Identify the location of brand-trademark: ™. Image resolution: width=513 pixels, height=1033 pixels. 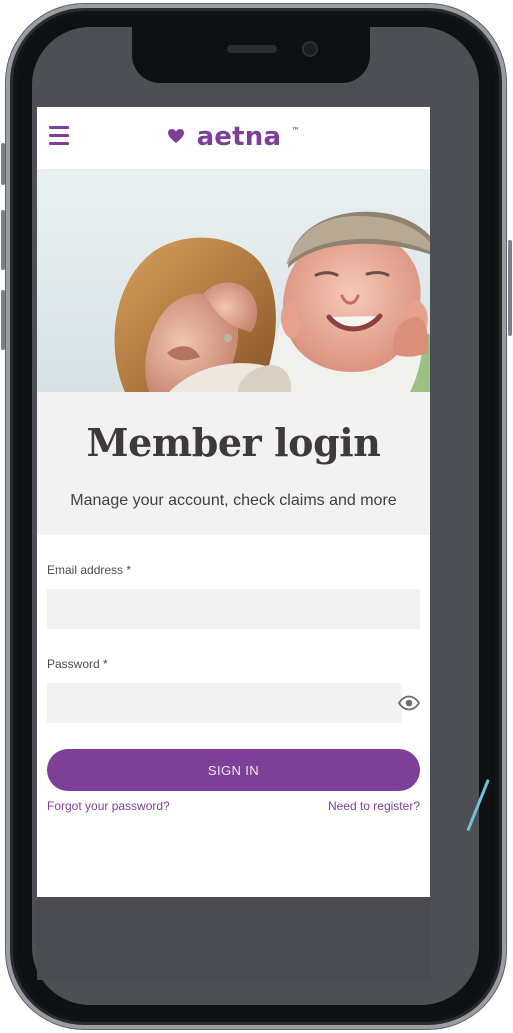
(295, 130).